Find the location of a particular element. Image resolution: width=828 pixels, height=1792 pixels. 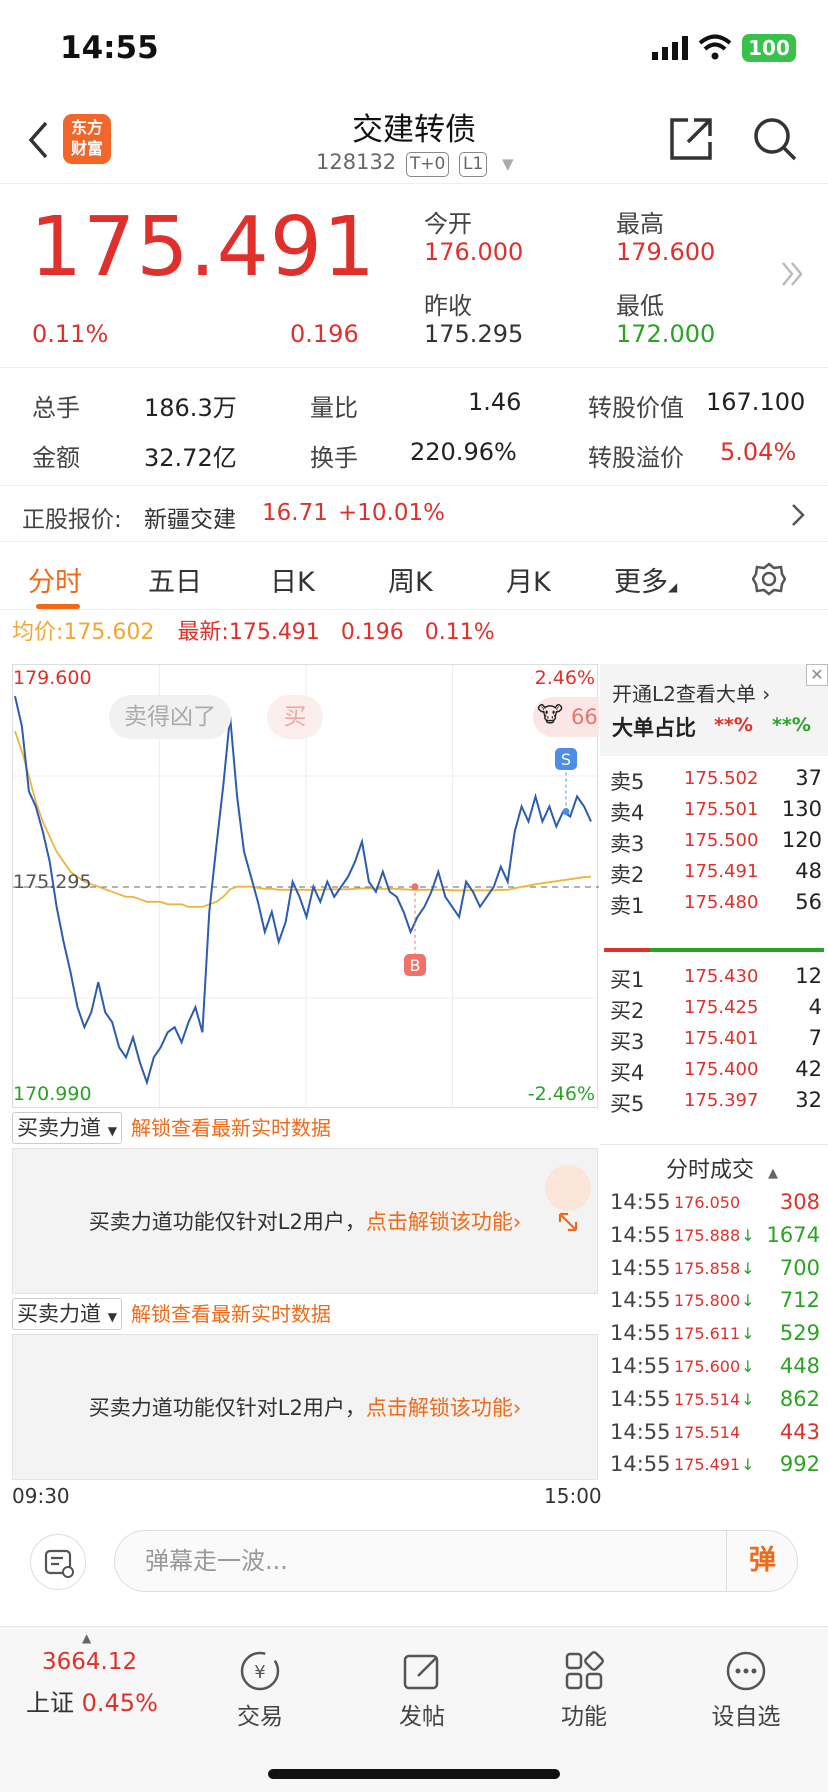

index-ticker: ▲ 3664.12 上证 0.45% is located at coordinates (90, 1677).